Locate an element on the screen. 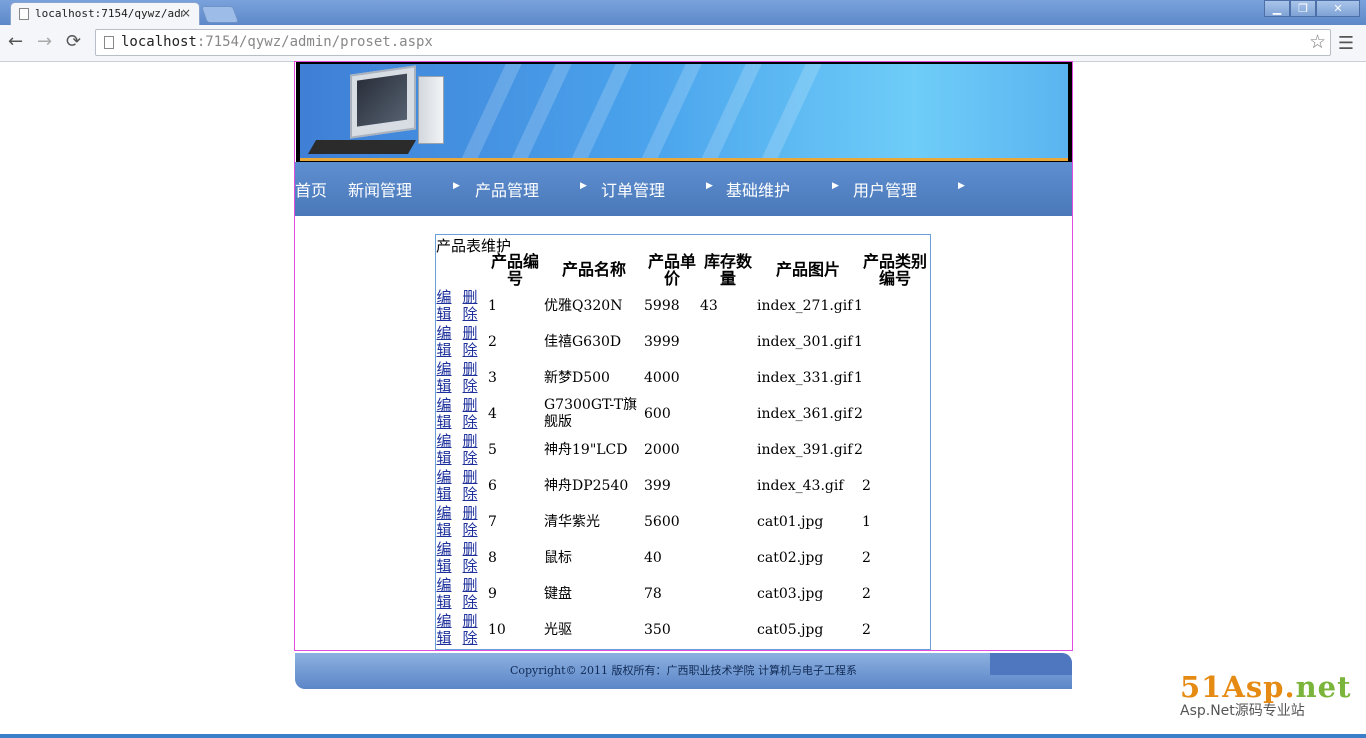 The height and width of the screenshot is (738, 1366). cell-product-name: 神舟19"LCD is located at coordinates (586, 450).